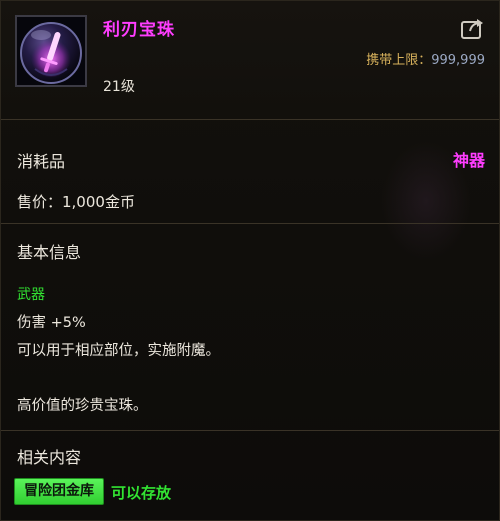 This screenshot has height=521, width=500. Describe the element at coordinates (49, 457) in the screenshot. I see `related-content-title: 相关内容` at that location.